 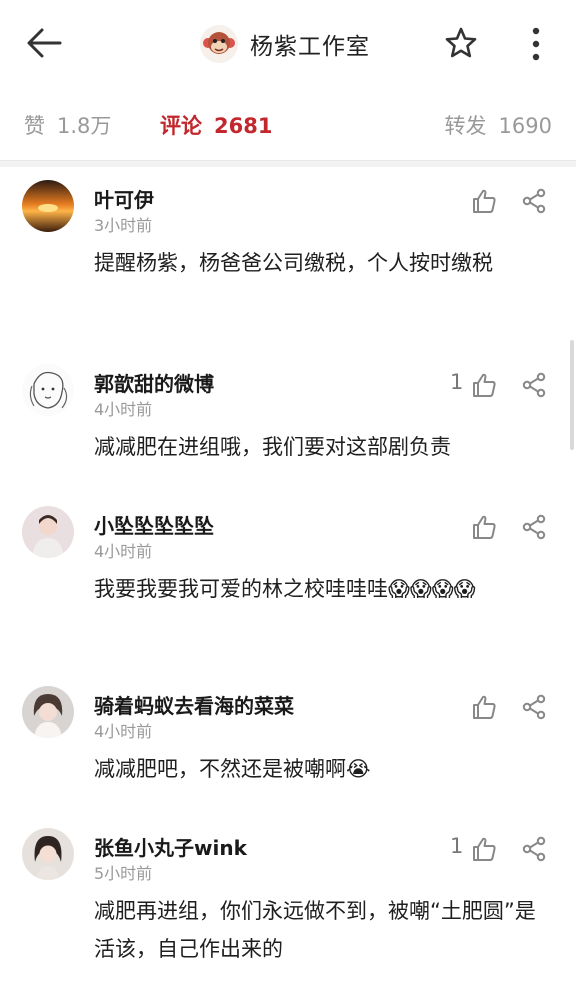 What do you see at coordinates (358, 769) in the screenshot?
I see `crying-emoji-icon: 😭` at bounding box center [358, 769].